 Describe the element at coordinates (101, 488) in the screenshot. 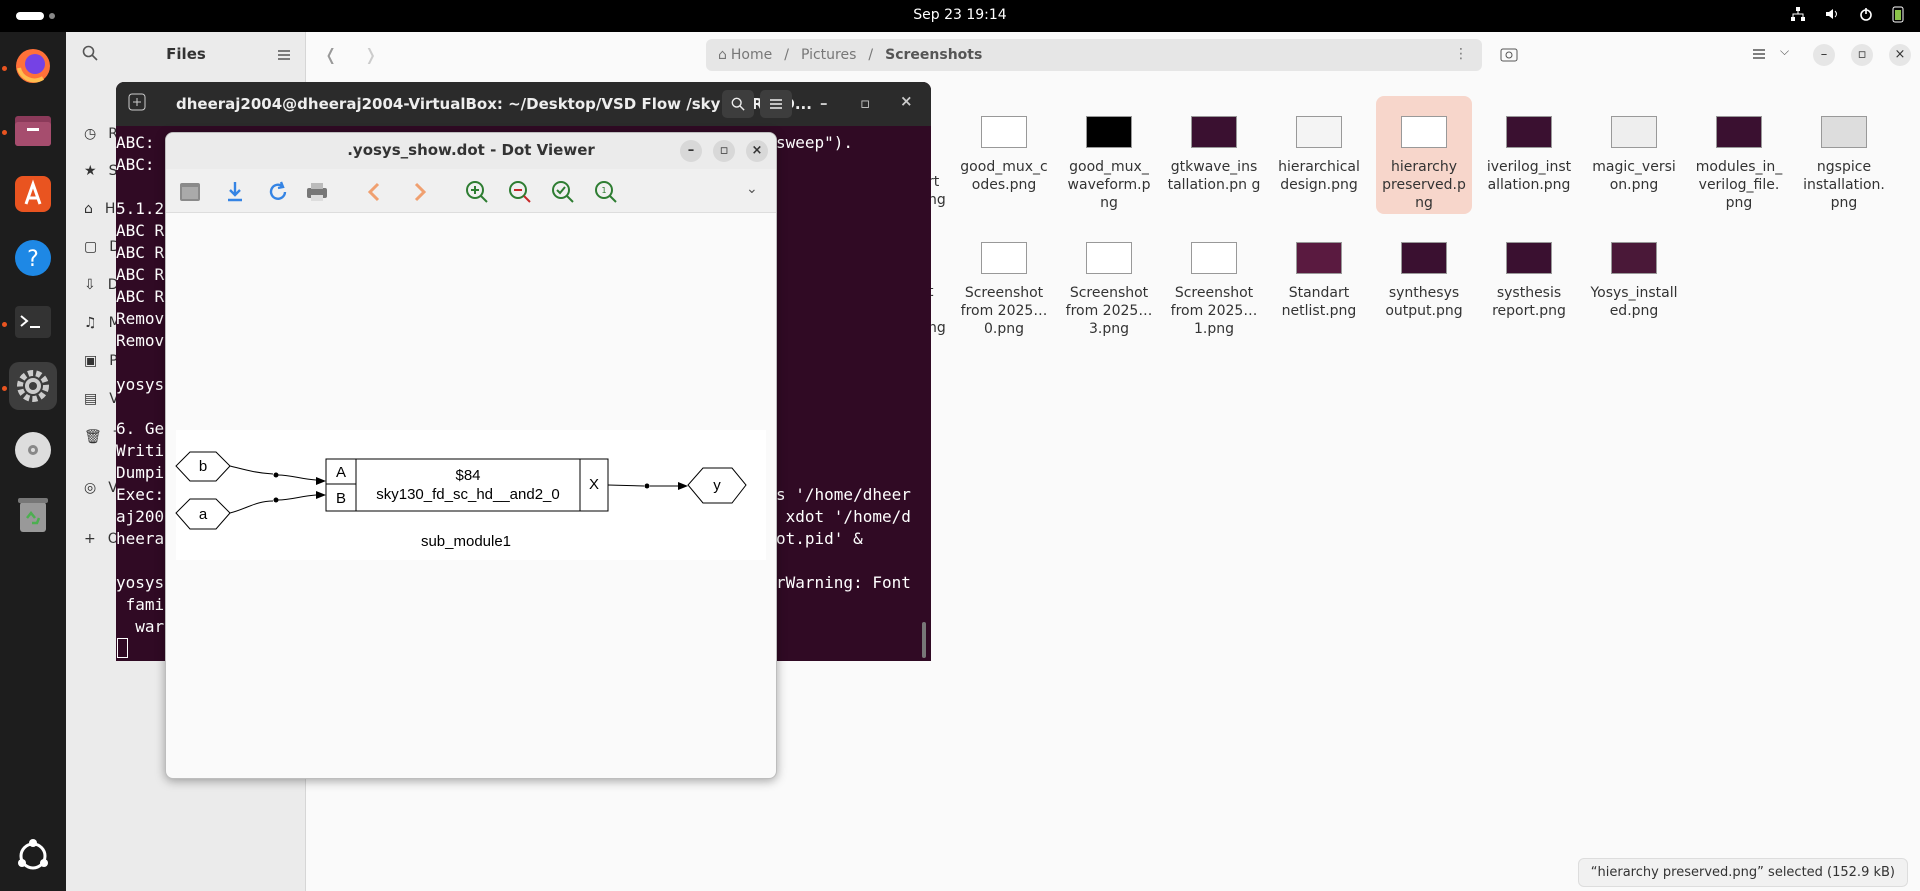

I see `sidebar-item-disc: ◎ V` at that location.